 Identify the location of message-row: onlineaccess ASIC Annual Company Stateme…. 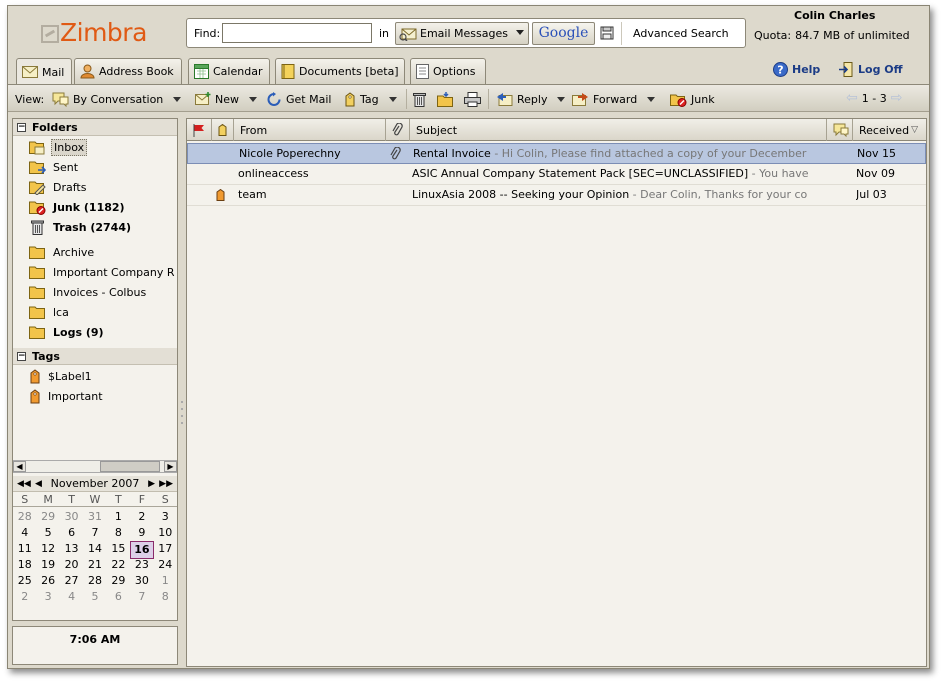
(556, 174).